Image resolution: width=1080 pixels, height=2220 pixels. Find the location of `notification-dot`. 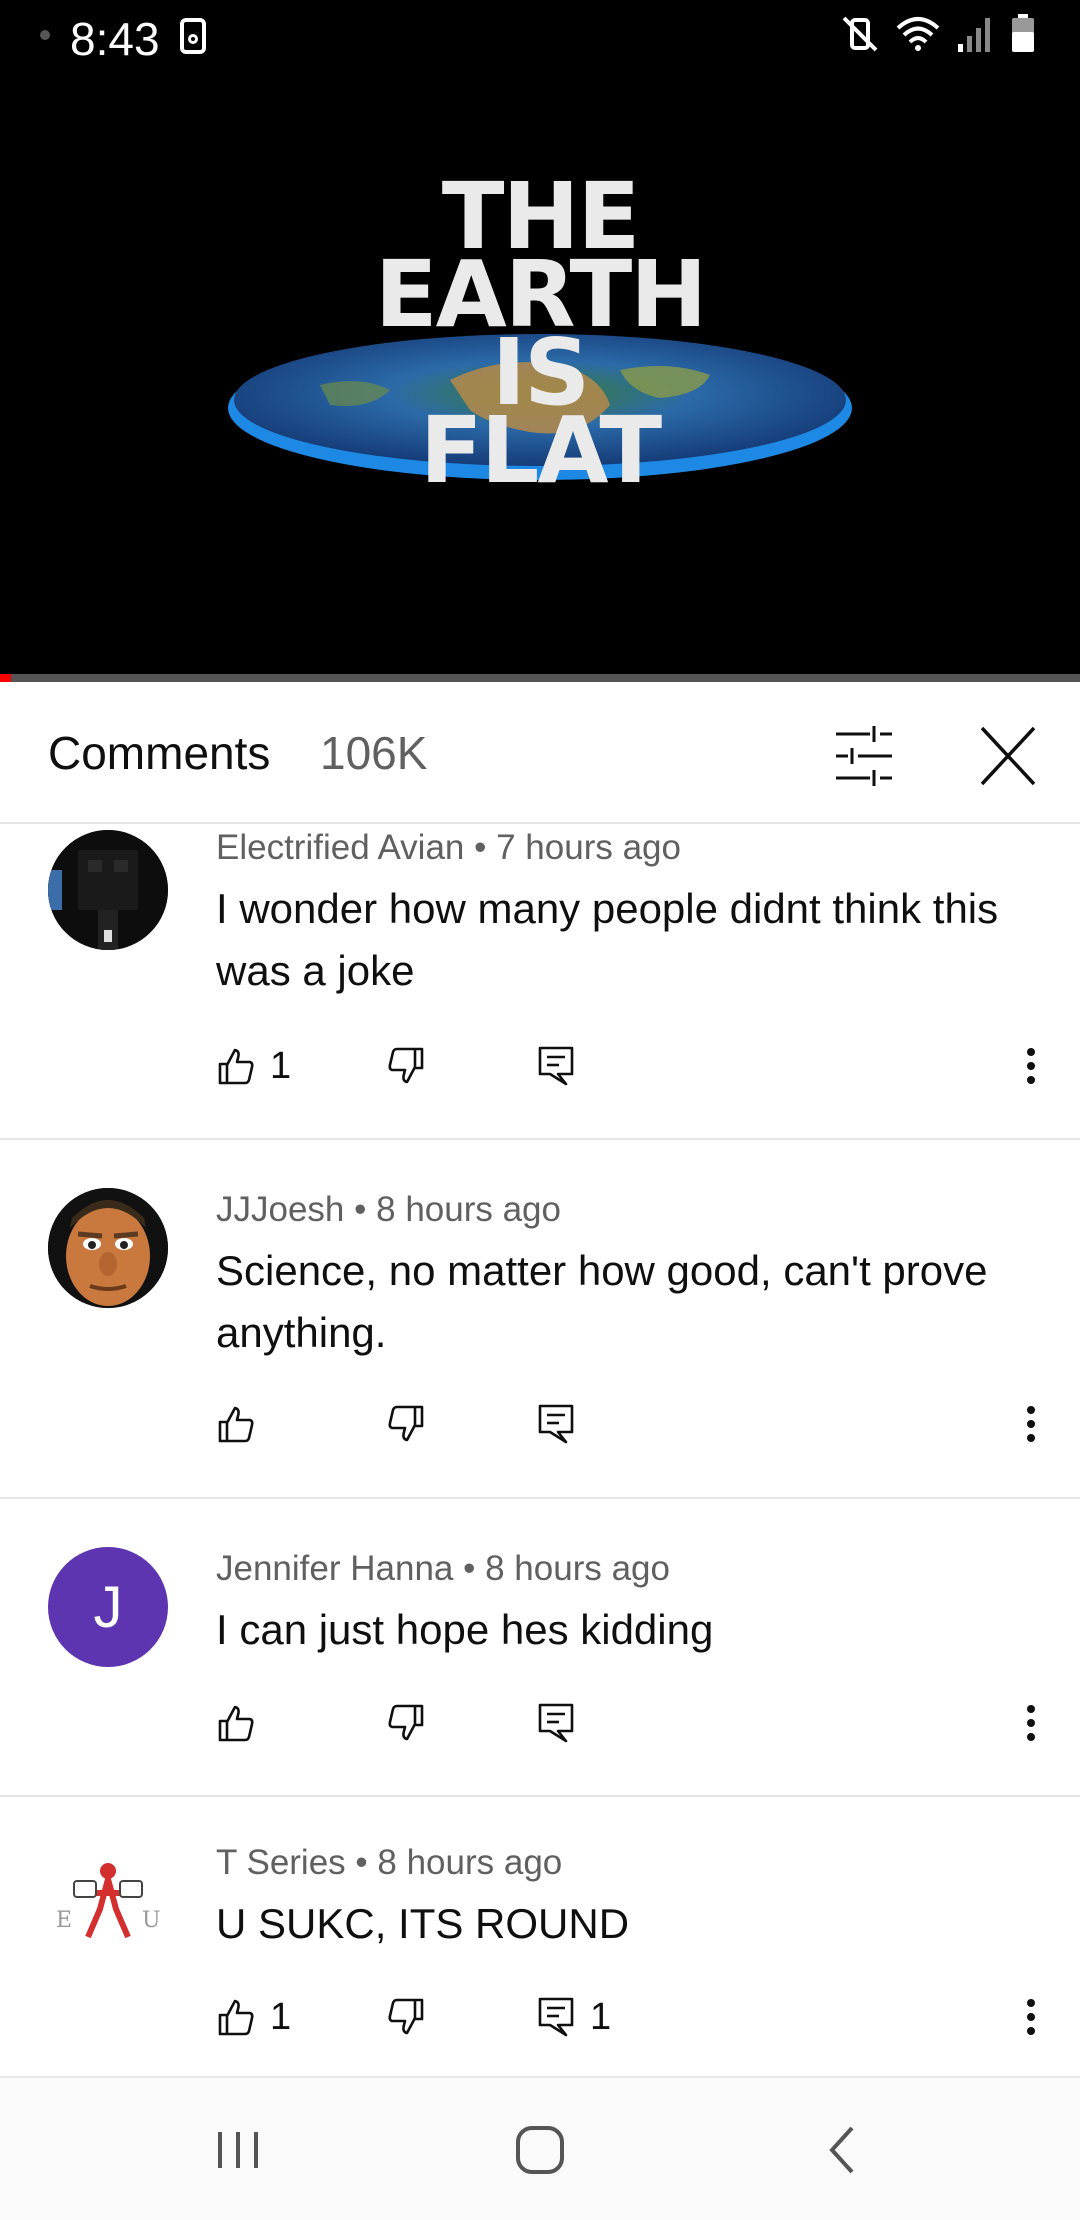

notification-dot is located at coordinates (45, 35).